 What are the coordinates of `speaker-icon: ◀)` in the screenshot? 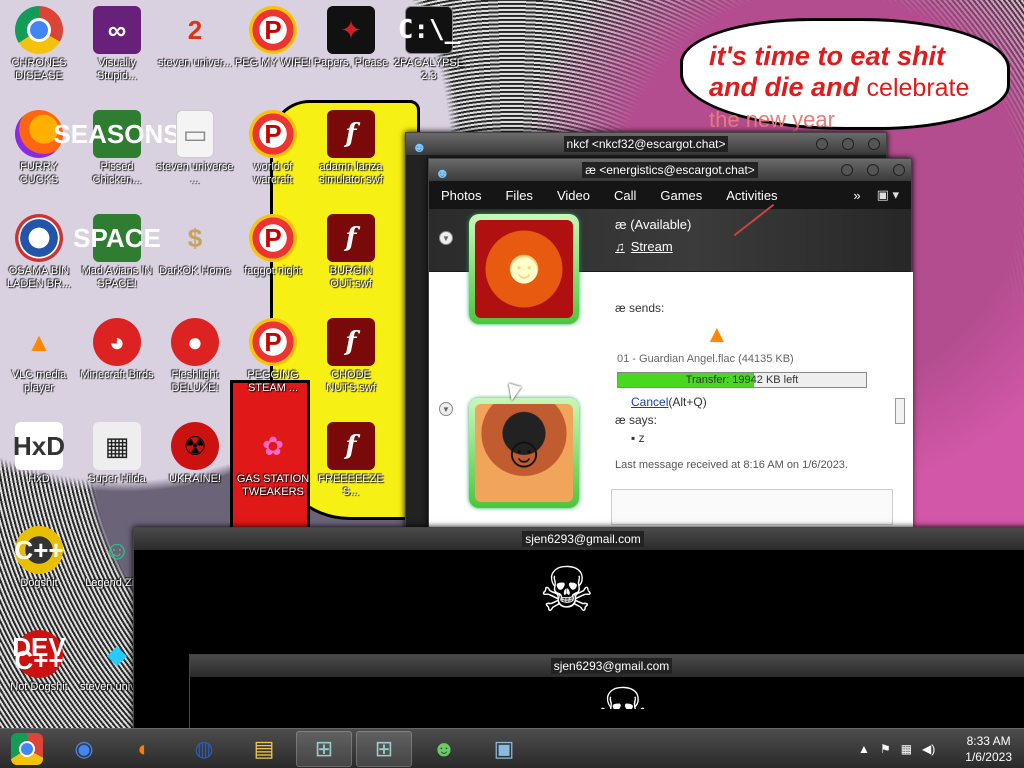 It's located at (928, 749).